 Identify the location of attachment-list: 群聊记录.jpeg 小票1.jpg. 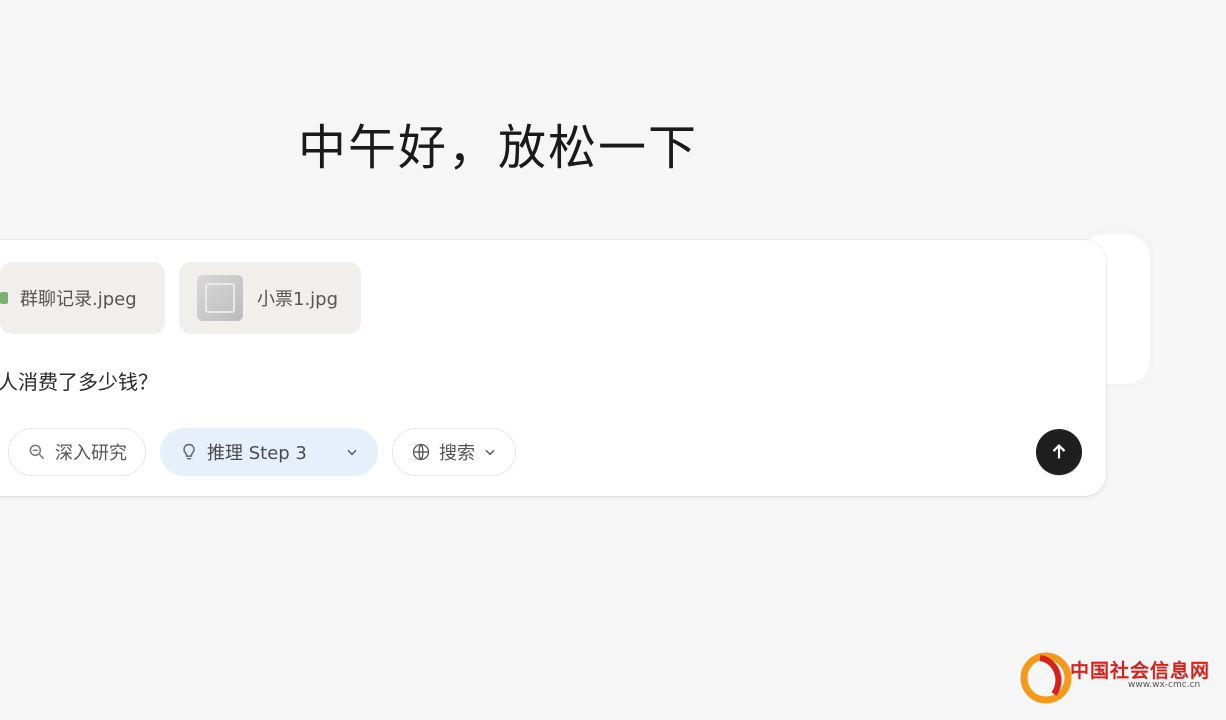
(180, 298).